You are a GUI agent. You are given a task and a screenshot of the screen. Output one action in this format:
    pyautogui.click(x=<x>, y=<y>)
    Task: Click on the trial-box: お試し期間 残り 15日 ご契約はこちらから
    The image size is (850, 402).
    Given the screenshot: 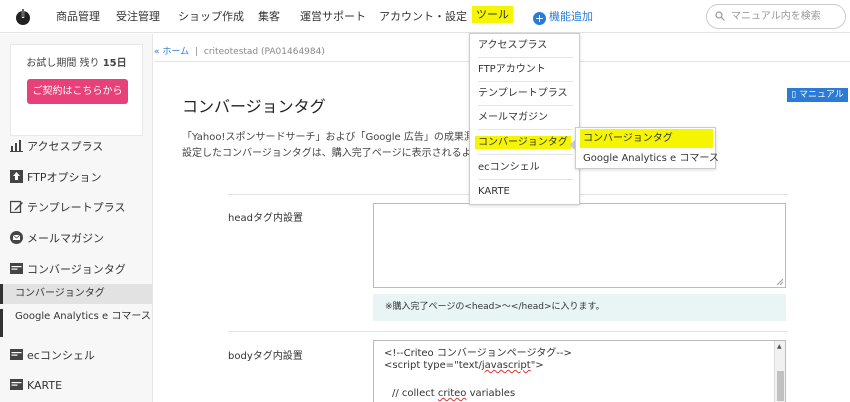 What is the action you would take?
    pyautogui.click(x=76, y=90)
    